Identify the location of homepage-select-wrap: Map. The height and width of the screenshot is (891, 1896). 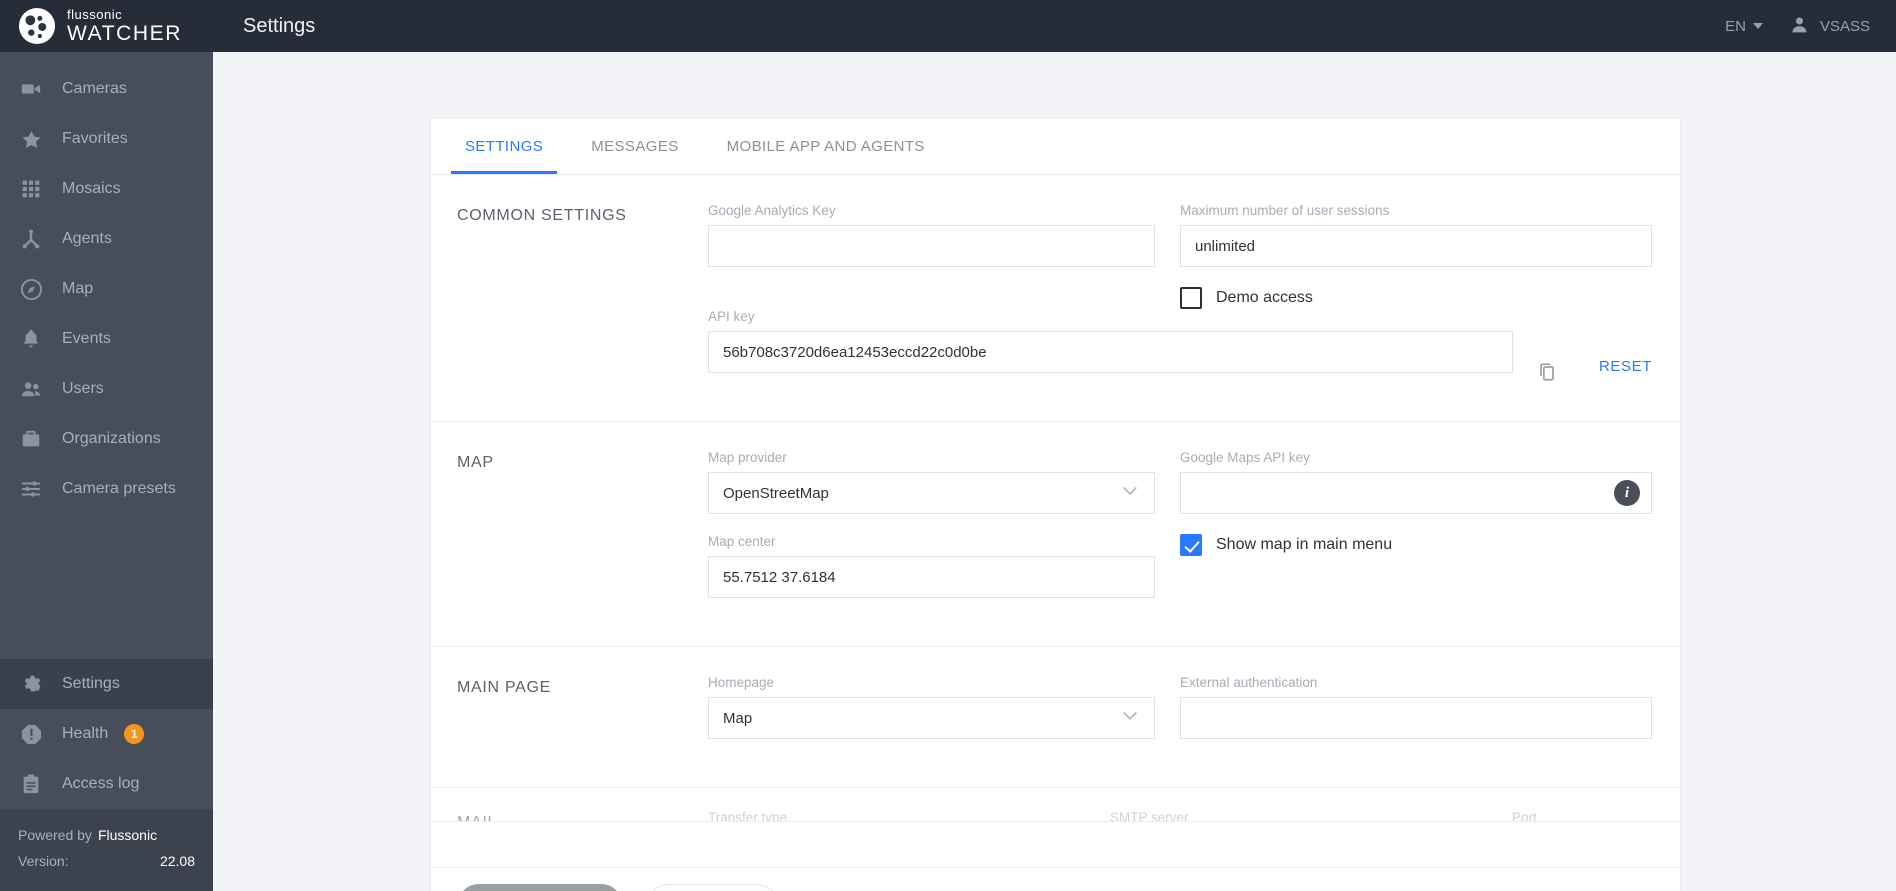
(931, 718).